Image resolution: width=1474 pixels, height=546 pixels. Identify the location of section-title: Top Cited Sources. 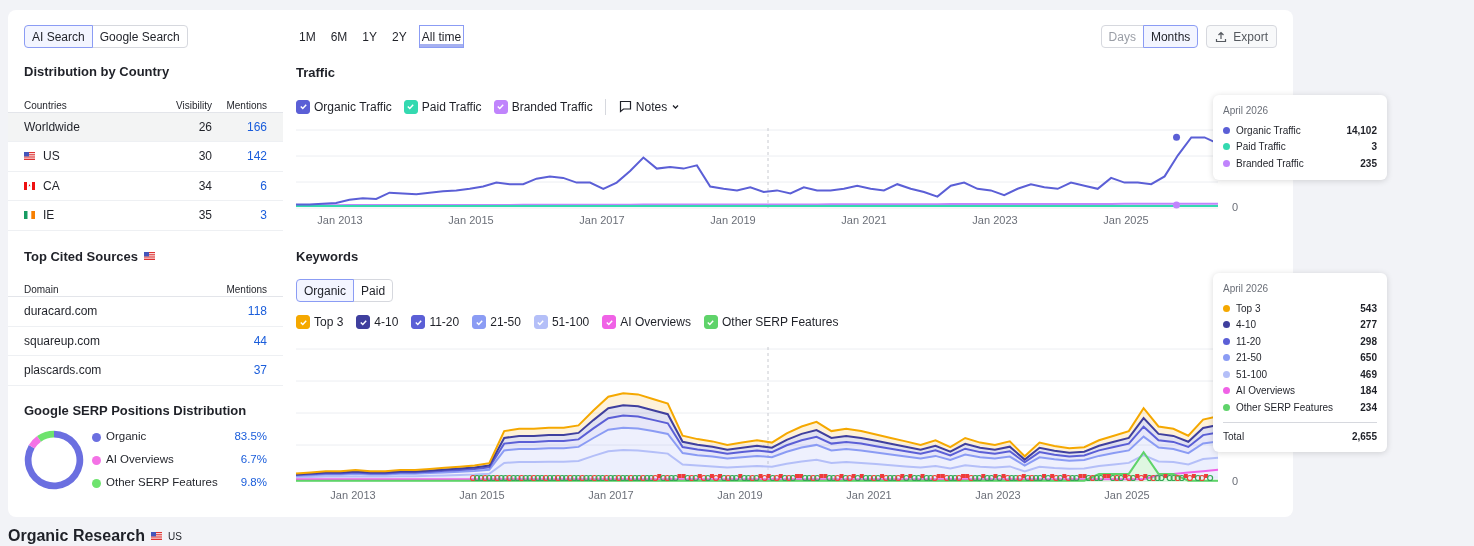
(81, 256).